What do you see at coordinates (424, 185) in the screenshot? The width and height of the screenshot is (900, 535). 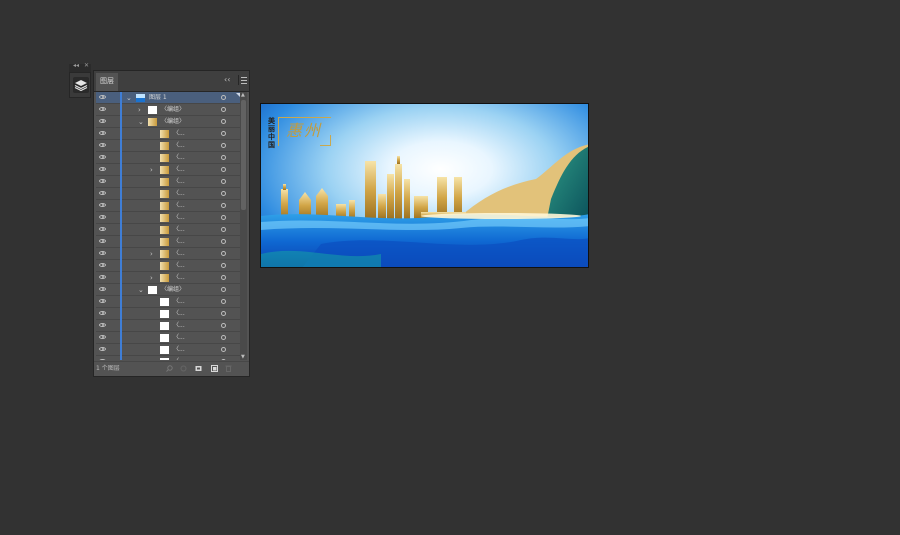 I see `artboard: 美丽中国 惠州` at bounding box center [424, 185].